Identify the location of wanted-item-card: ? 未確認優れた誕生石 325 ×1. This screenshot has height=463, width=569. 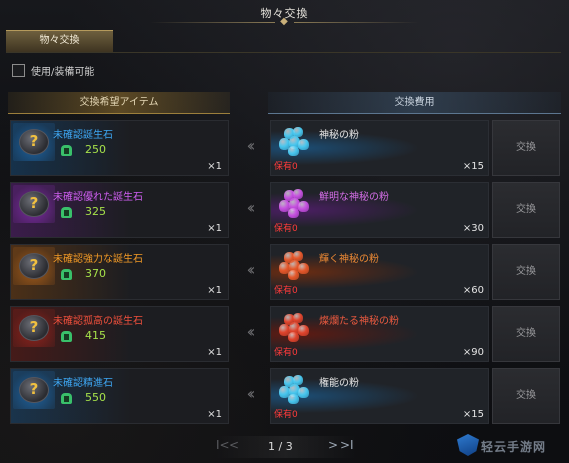
(119, 210).